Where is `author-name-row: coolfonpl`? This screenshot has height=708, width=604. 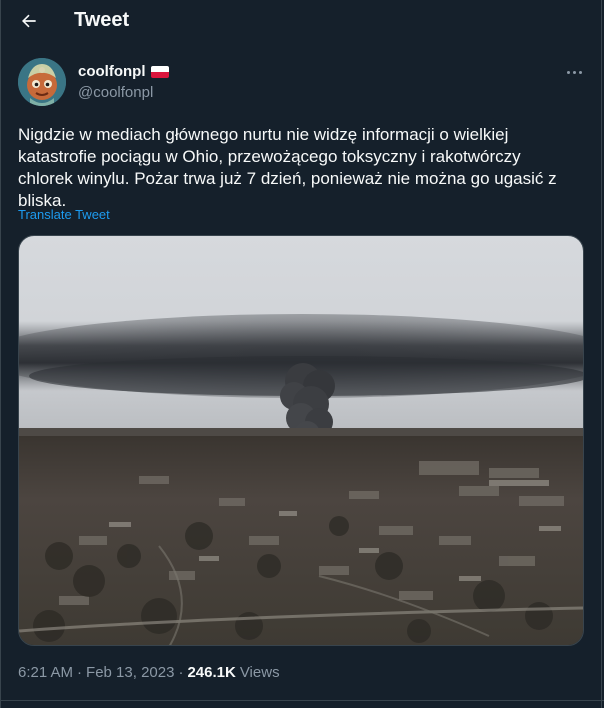
author-name-row: coolfonpl is located at coordinates (123, 71).